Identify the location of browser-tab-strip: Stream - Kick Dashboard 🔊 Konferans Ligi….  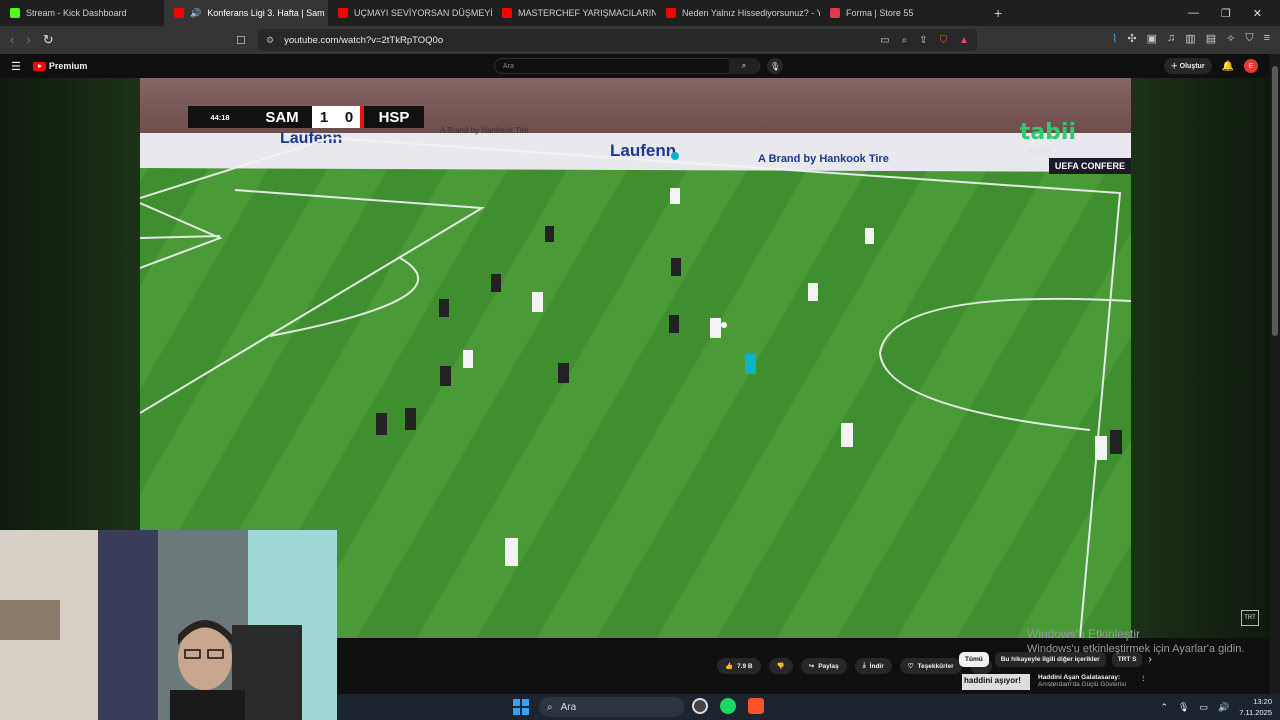
(640, 13).